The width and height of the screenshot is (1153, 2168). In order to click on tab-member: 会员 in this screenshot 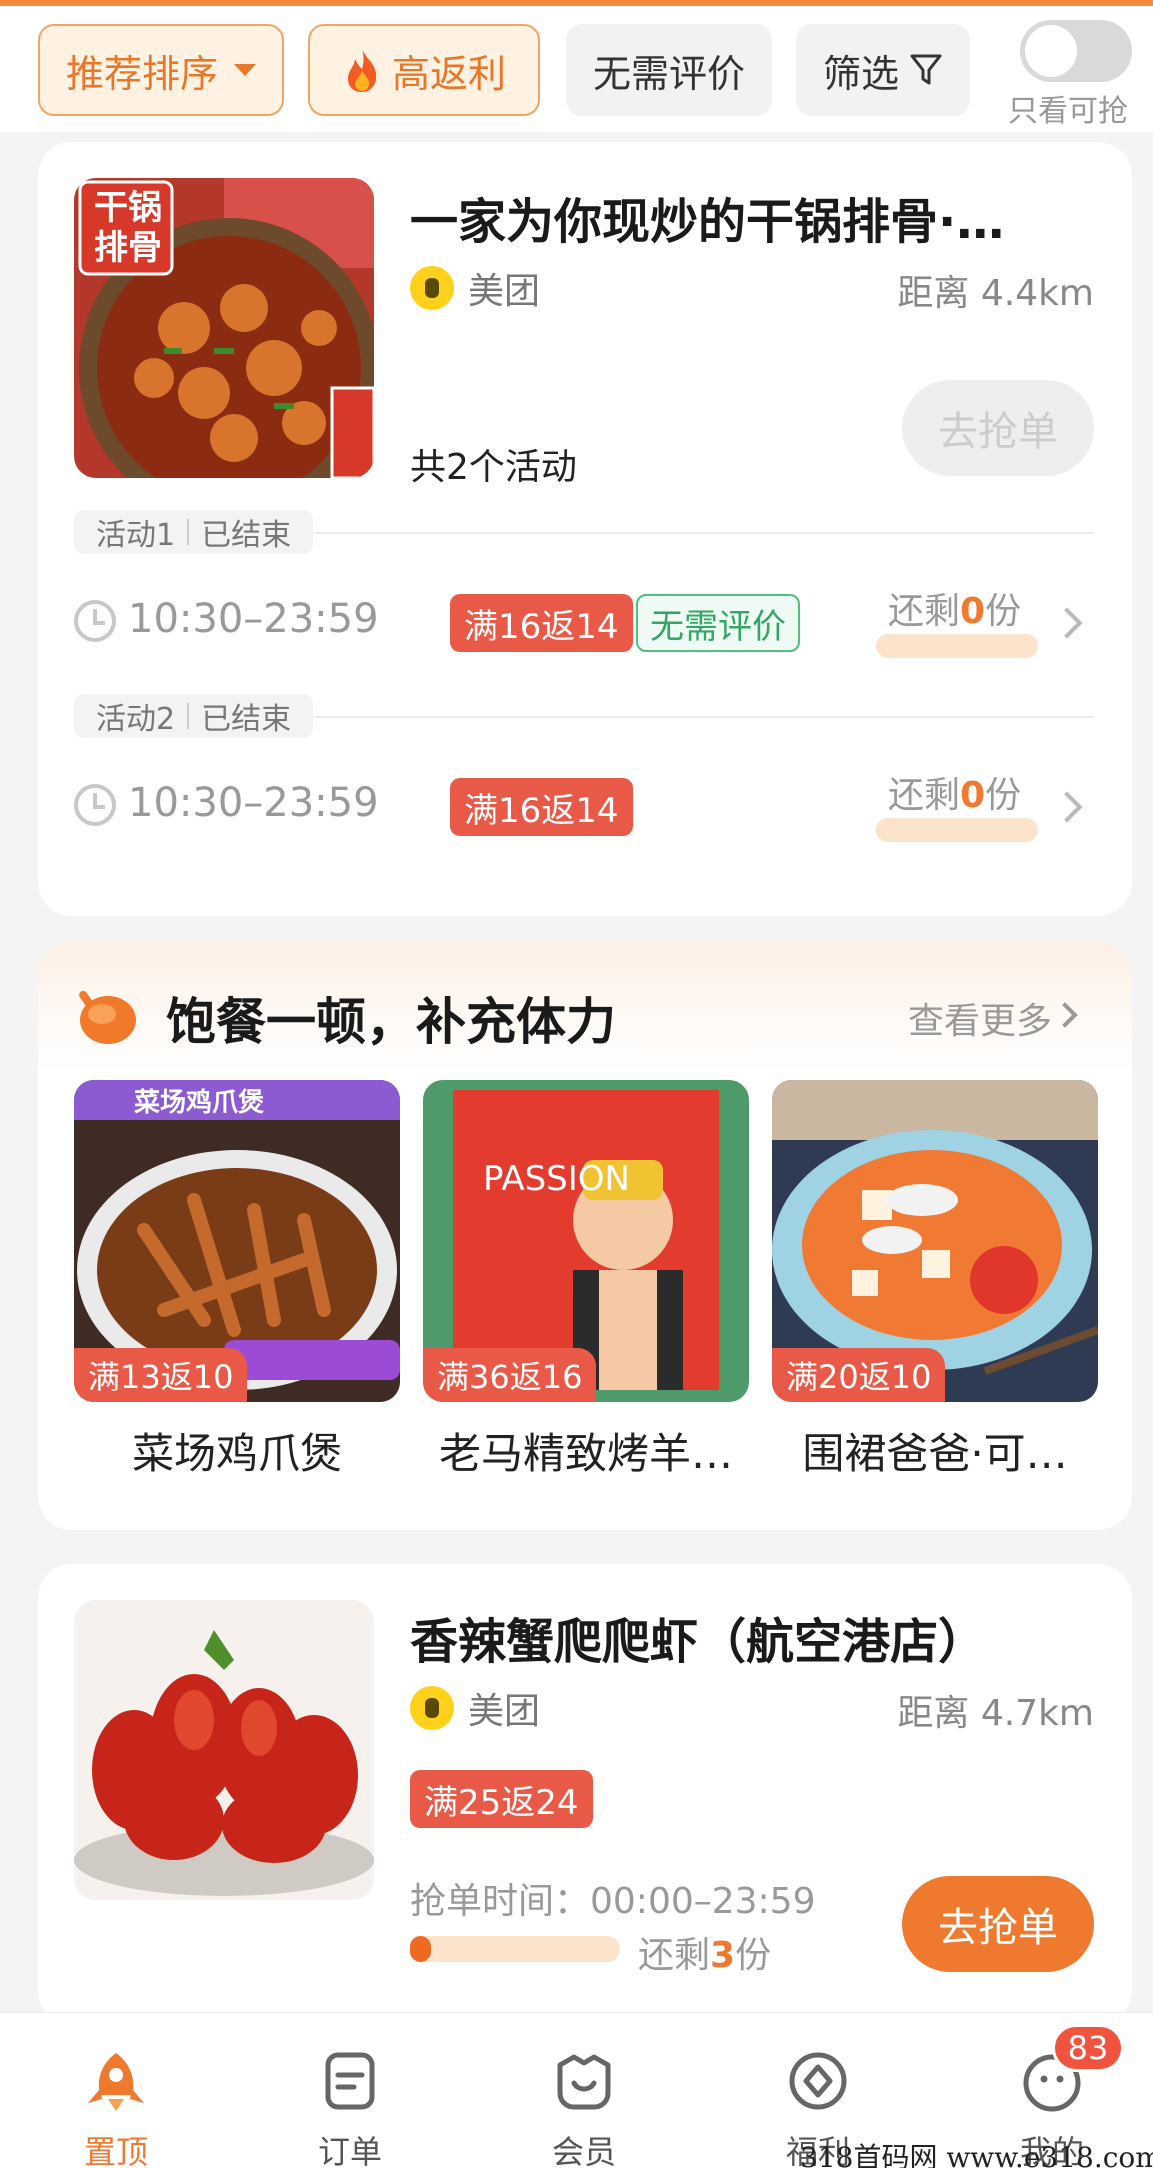, I will do `click(584, 2097)`.